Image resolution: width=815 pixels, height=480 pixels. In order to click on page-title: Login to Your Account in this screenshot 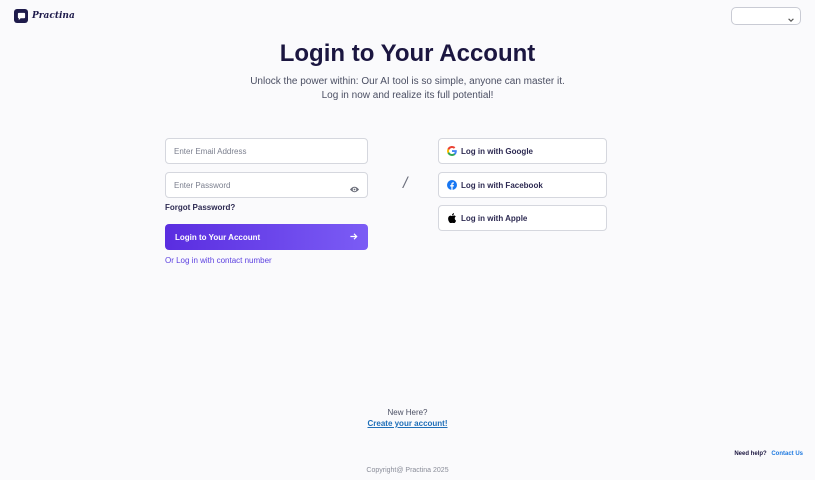, I will do `click(407, 53)`.